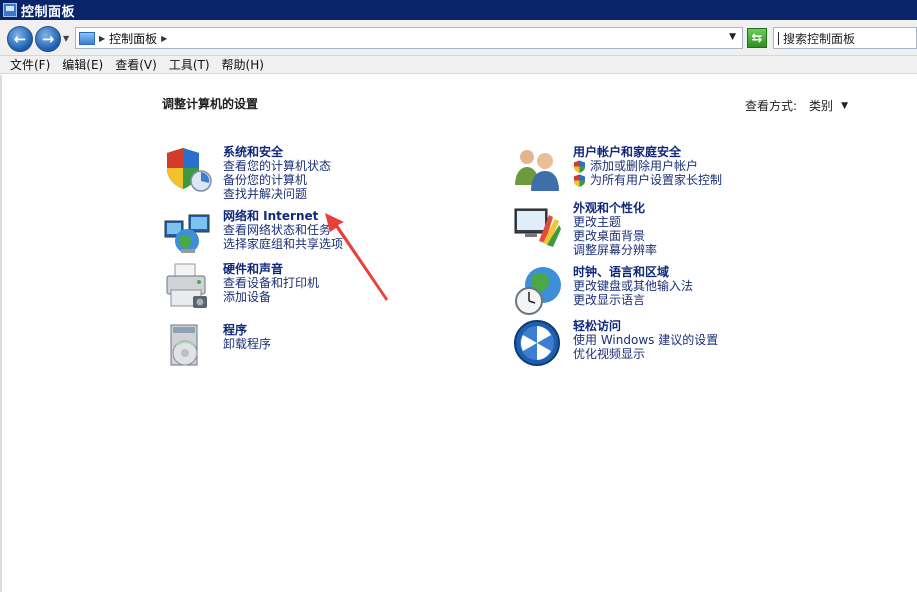 Image resolution: width=917 pixels, height=592 pixels. Describe the element at coordinates (819, 38) in the screenshot. I see `search-placeholder: 搜索控制面板` at that location.